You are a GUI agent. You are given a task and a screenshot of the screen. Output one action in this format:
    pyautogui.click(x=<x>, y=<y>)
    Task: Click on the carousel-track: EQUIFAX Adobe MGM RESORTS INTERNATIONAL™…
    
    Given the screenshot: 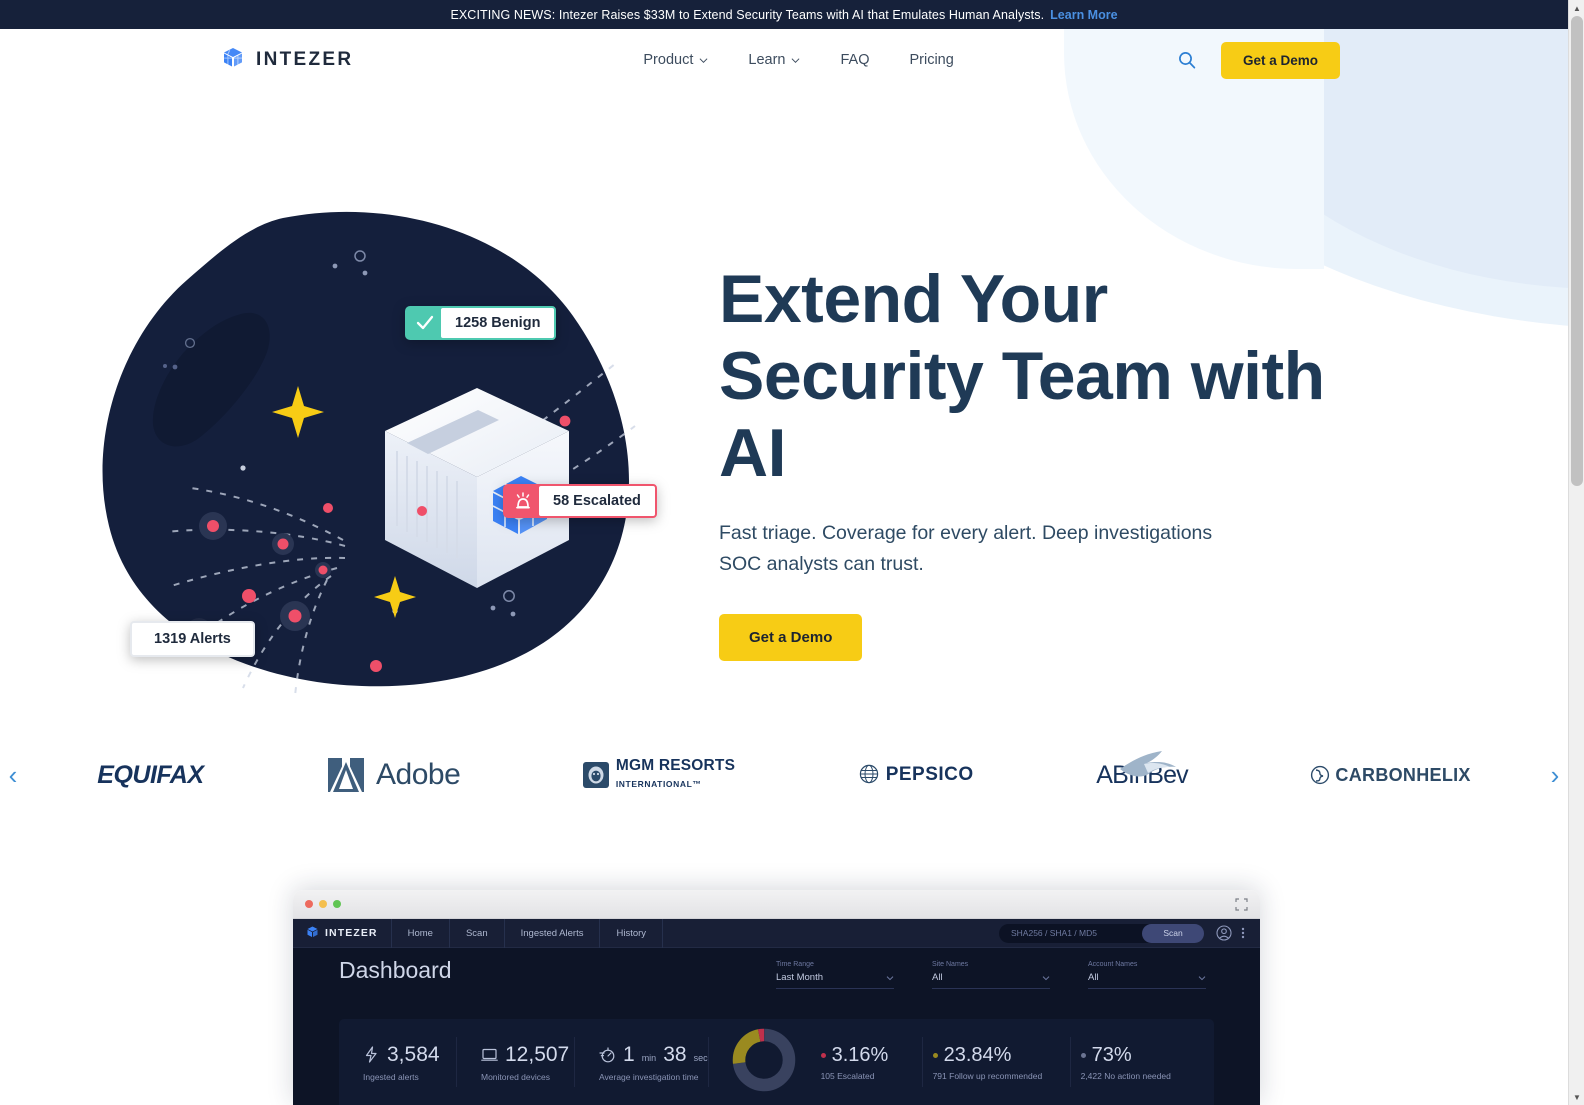 What is the action you would take?
    pyautogui.click(x=784, y=775)
    